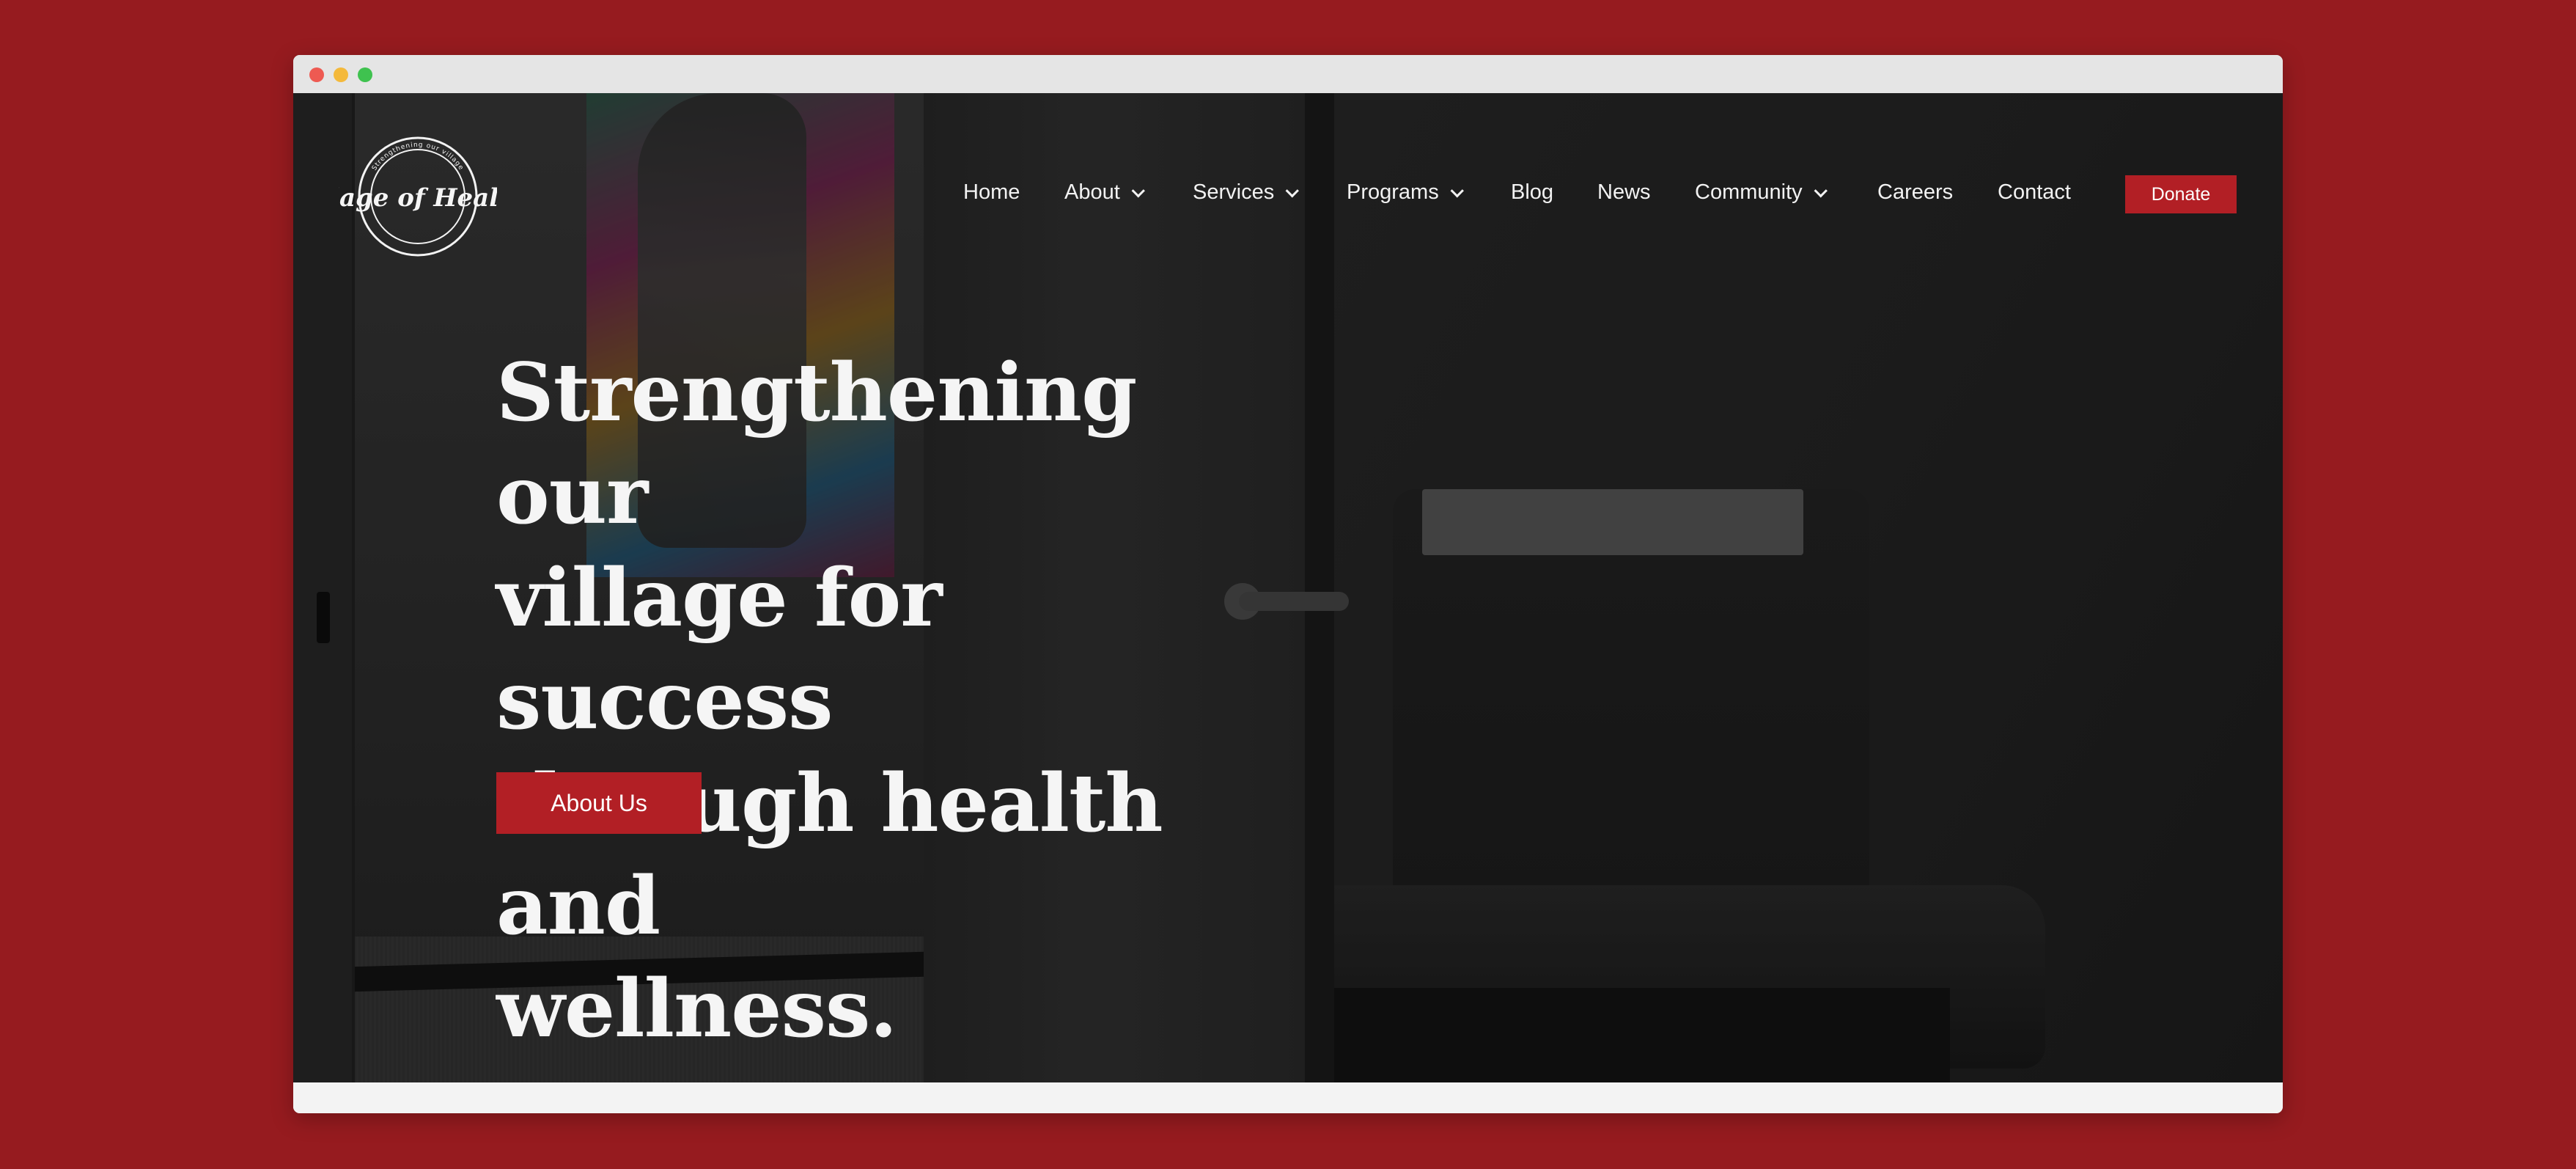 Image resolution: width=2576 pixels, height=1169 pixels. I want to click on close-window-dot, so click(316, 74).